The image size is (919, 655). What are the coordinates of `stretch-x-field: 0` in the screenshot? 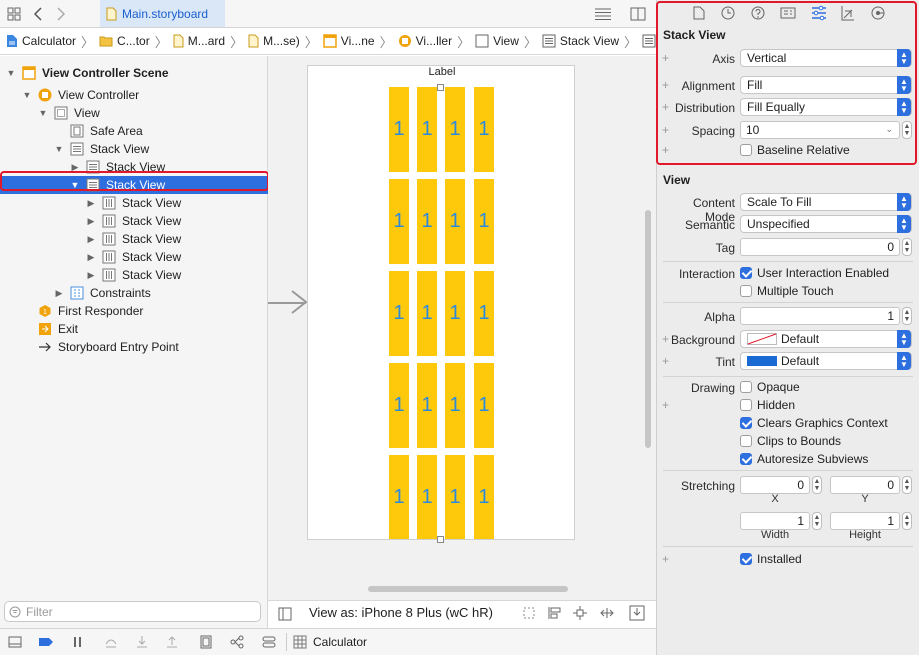 It's located at (775, 485).